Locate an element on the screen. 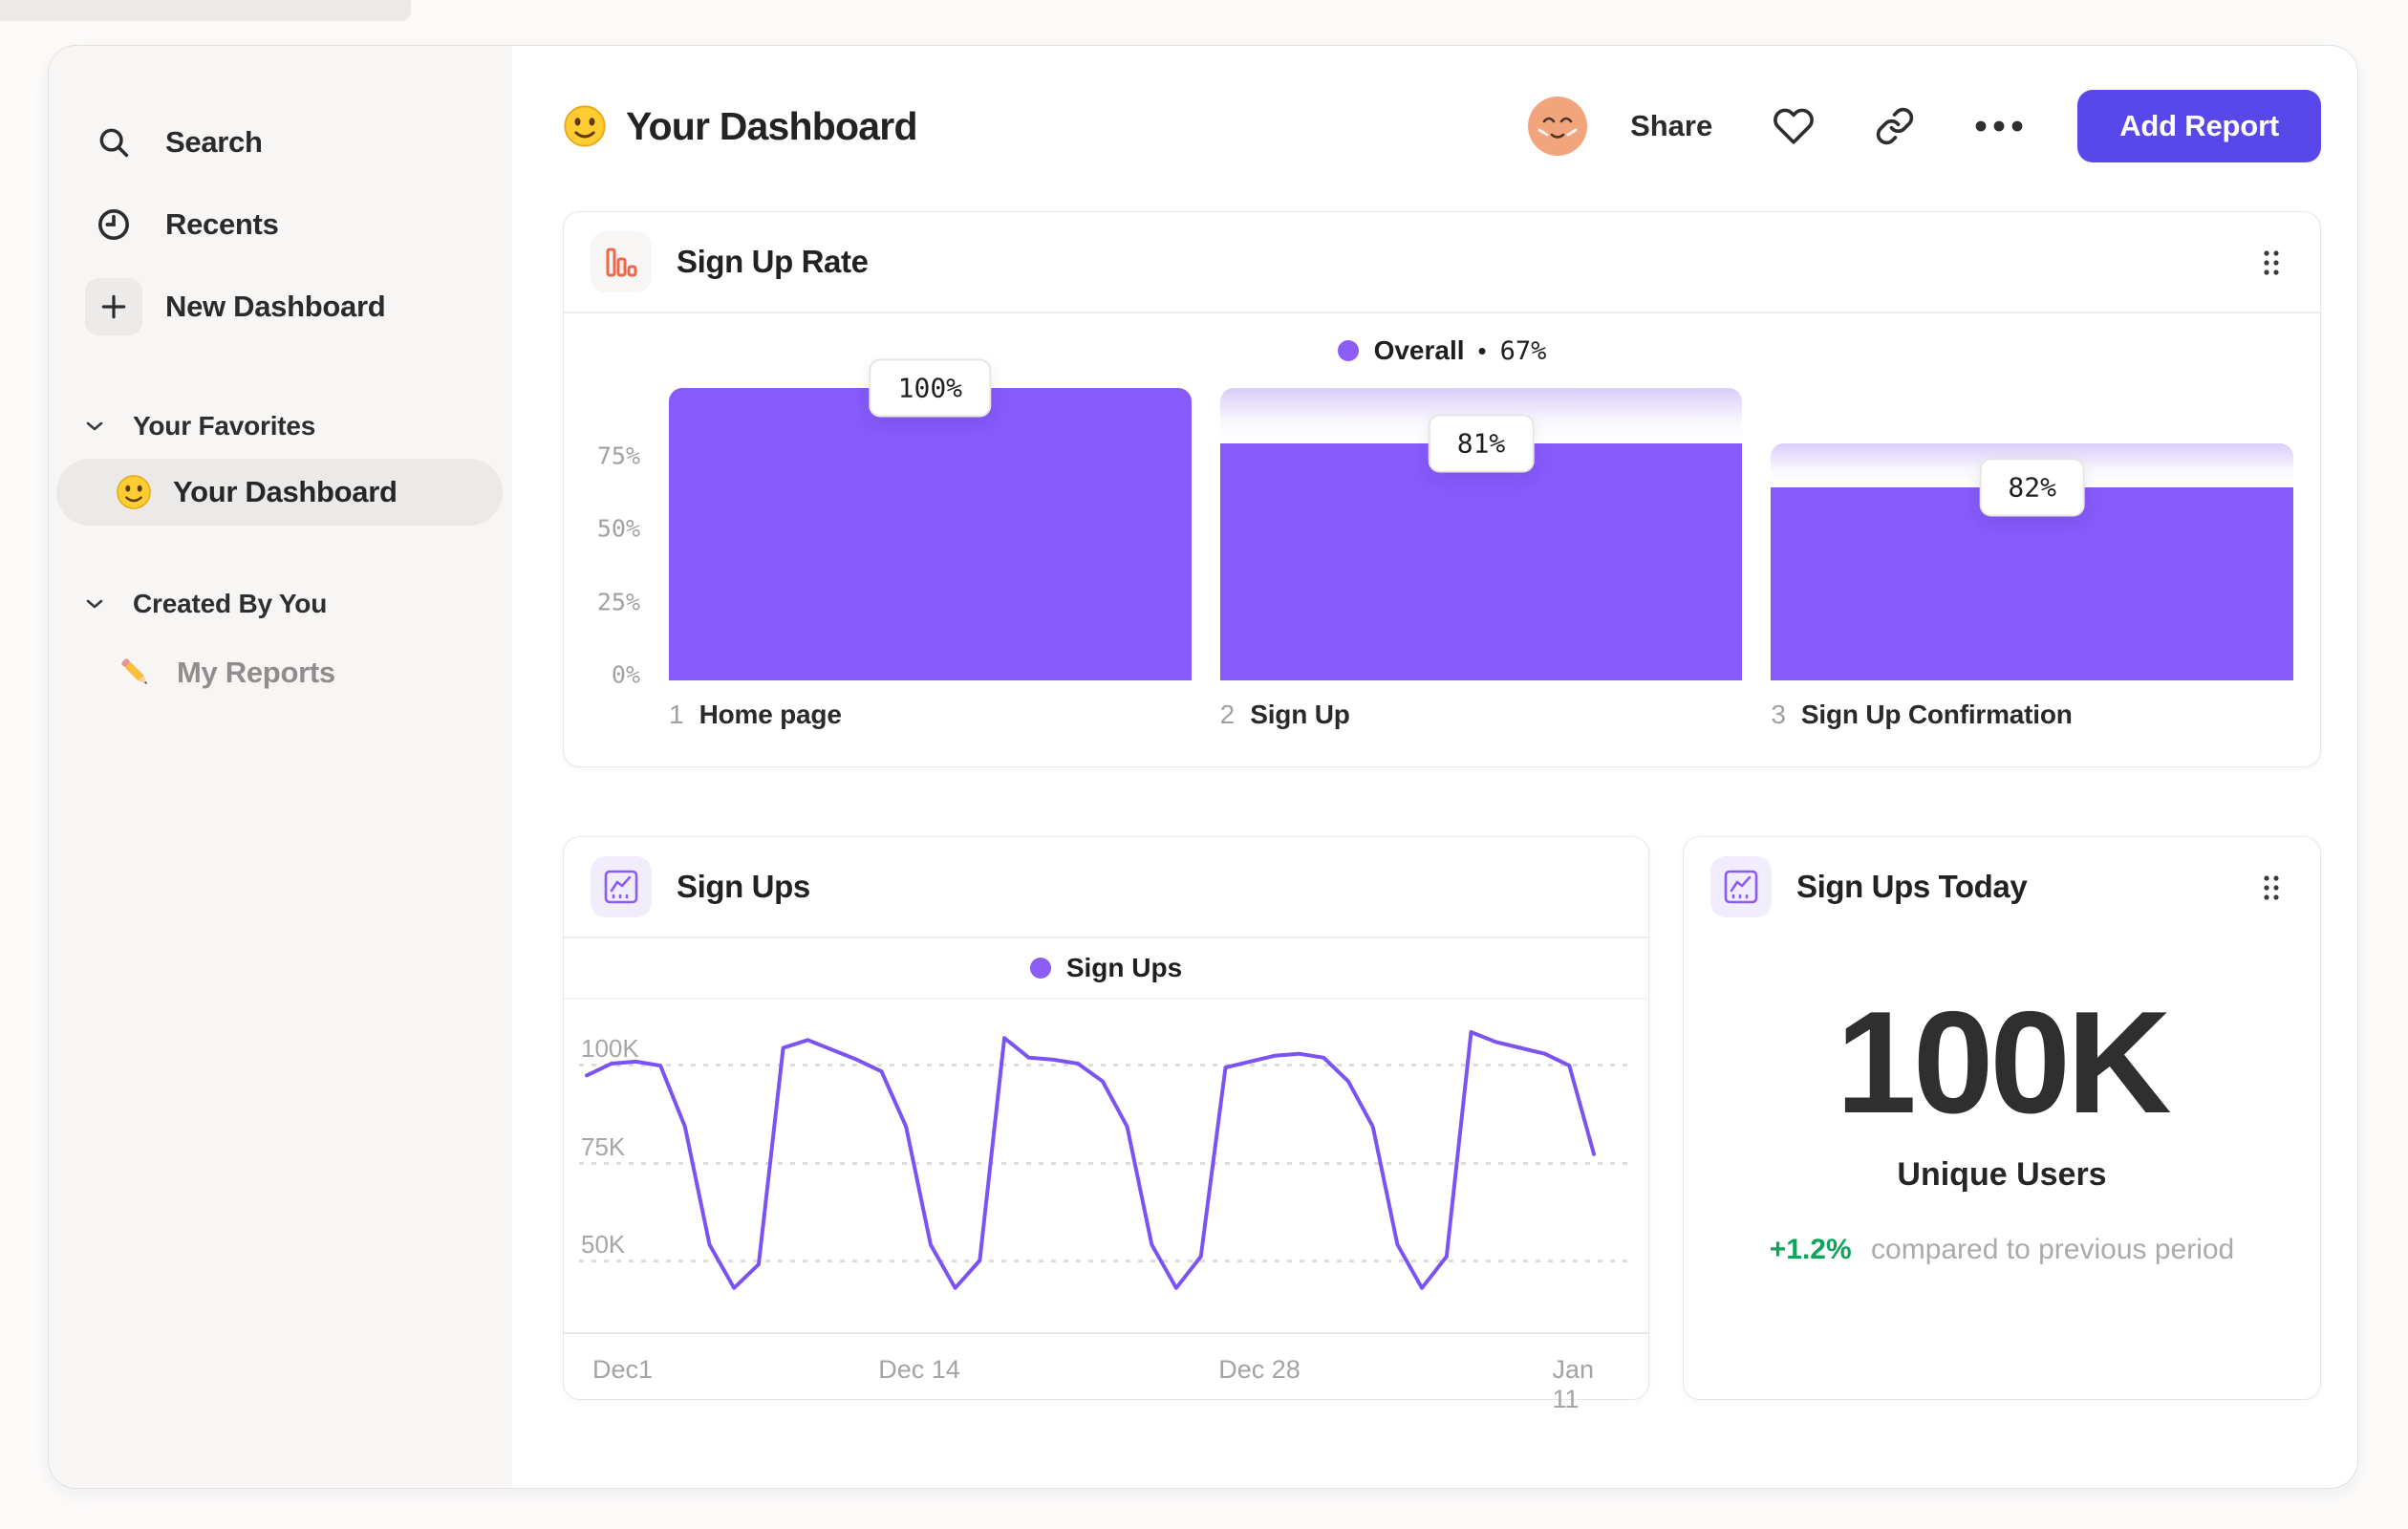 This screenshot has width=2408, height=1529. stat-label: Unique Users is located at coordinates (2002, 1174).